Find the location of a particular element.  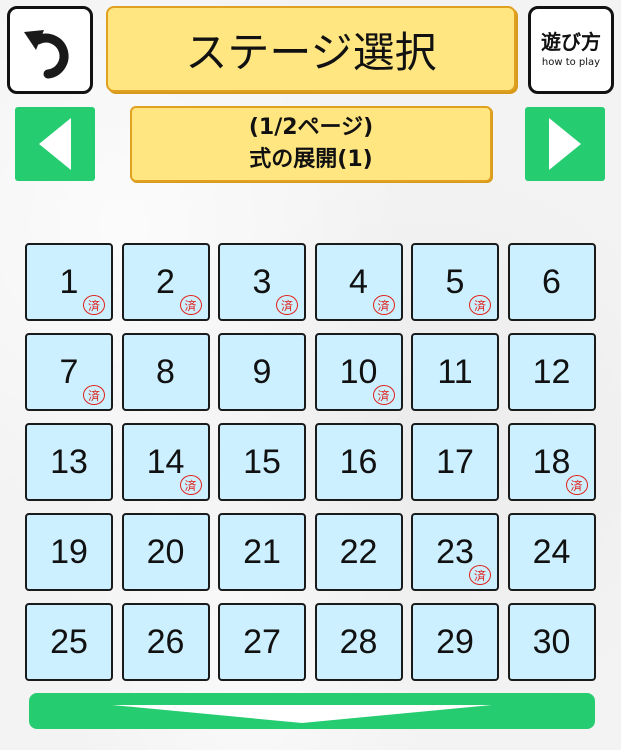

prev-page-button is located at coordinates (55, 144).